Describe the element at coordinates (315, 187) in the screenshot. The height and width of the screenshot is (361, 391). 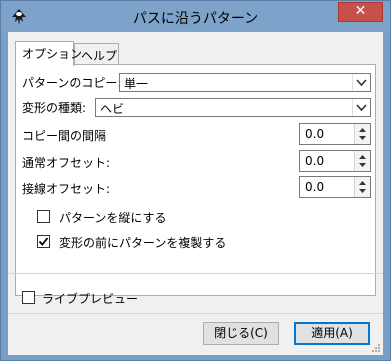
I see `tangential-offset-value: 0.0` at that location.